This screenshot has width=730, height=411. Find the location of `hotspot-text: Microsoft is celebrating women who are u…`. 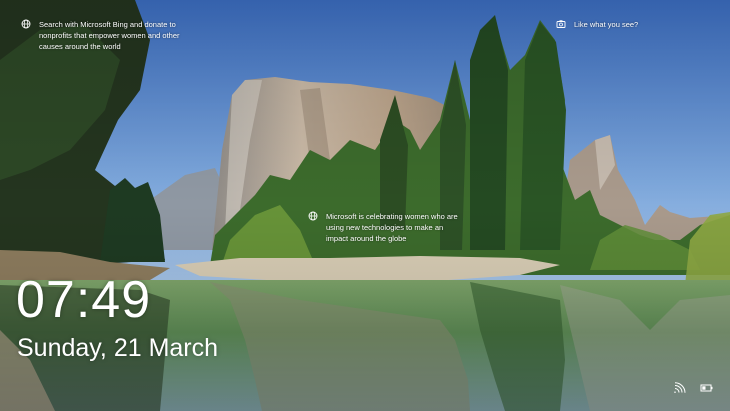

hotspot-text: Microsoft is celebrating women who are u… is located at coordinates (392, 227).